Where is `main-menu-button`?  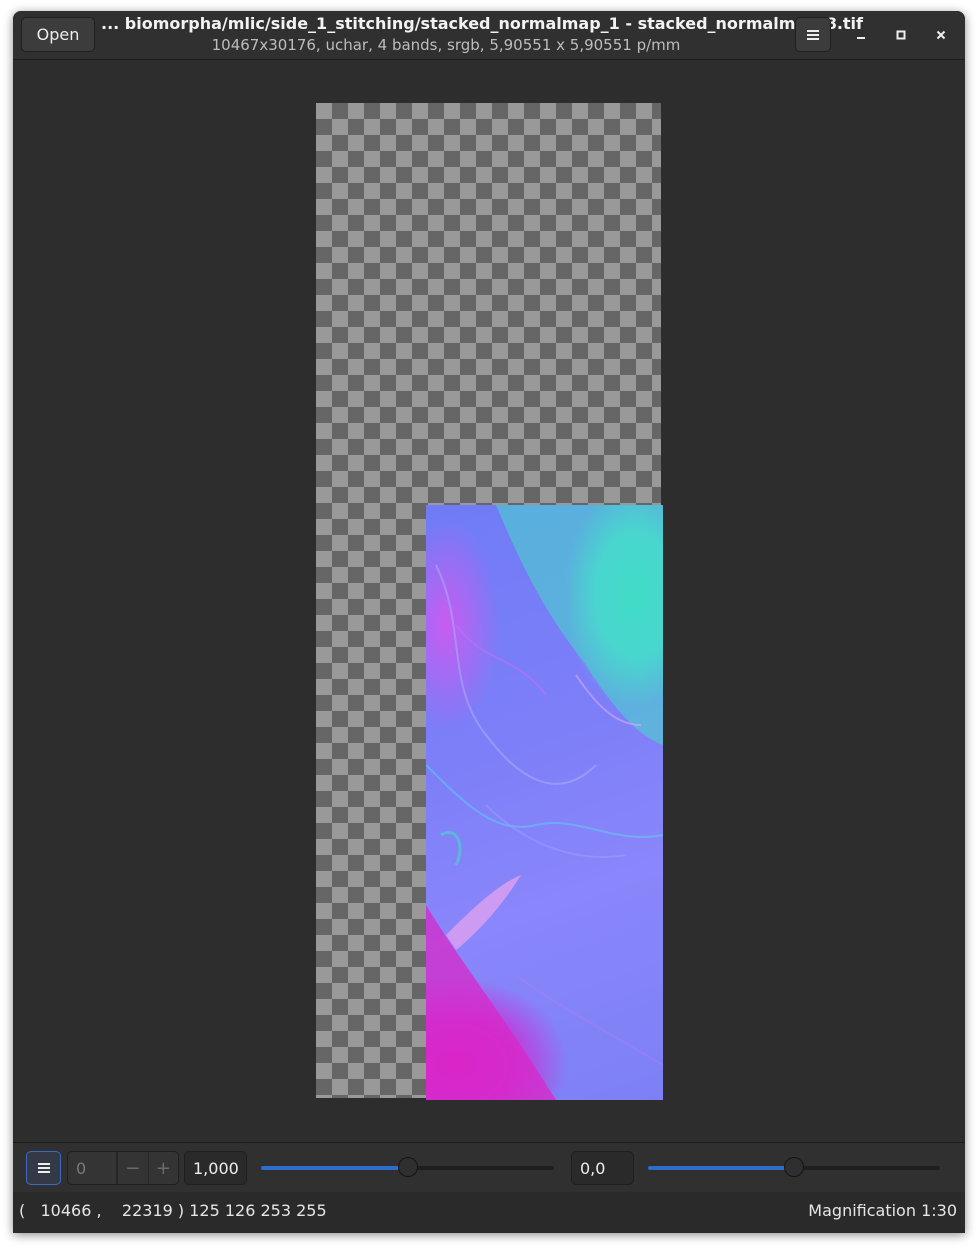 main-menu-button is located at coordinates (813, 34).